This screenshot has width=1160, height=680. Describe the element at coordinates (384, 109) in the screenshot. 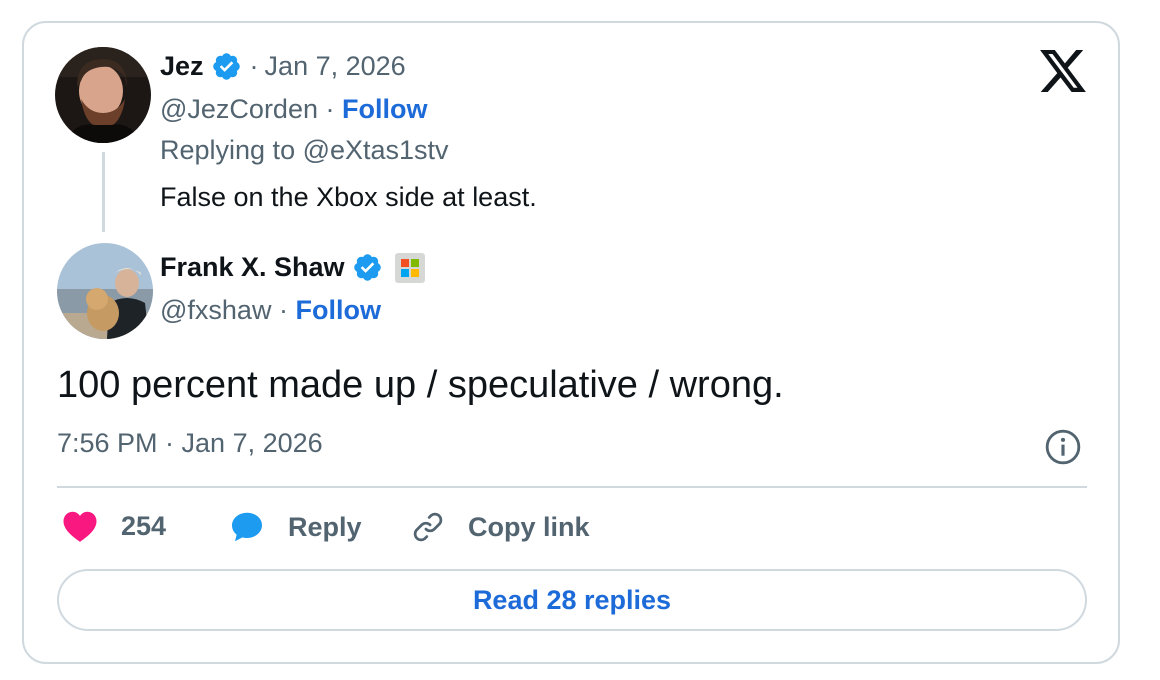

I see `quoted-follow-button: Follow` at that location.